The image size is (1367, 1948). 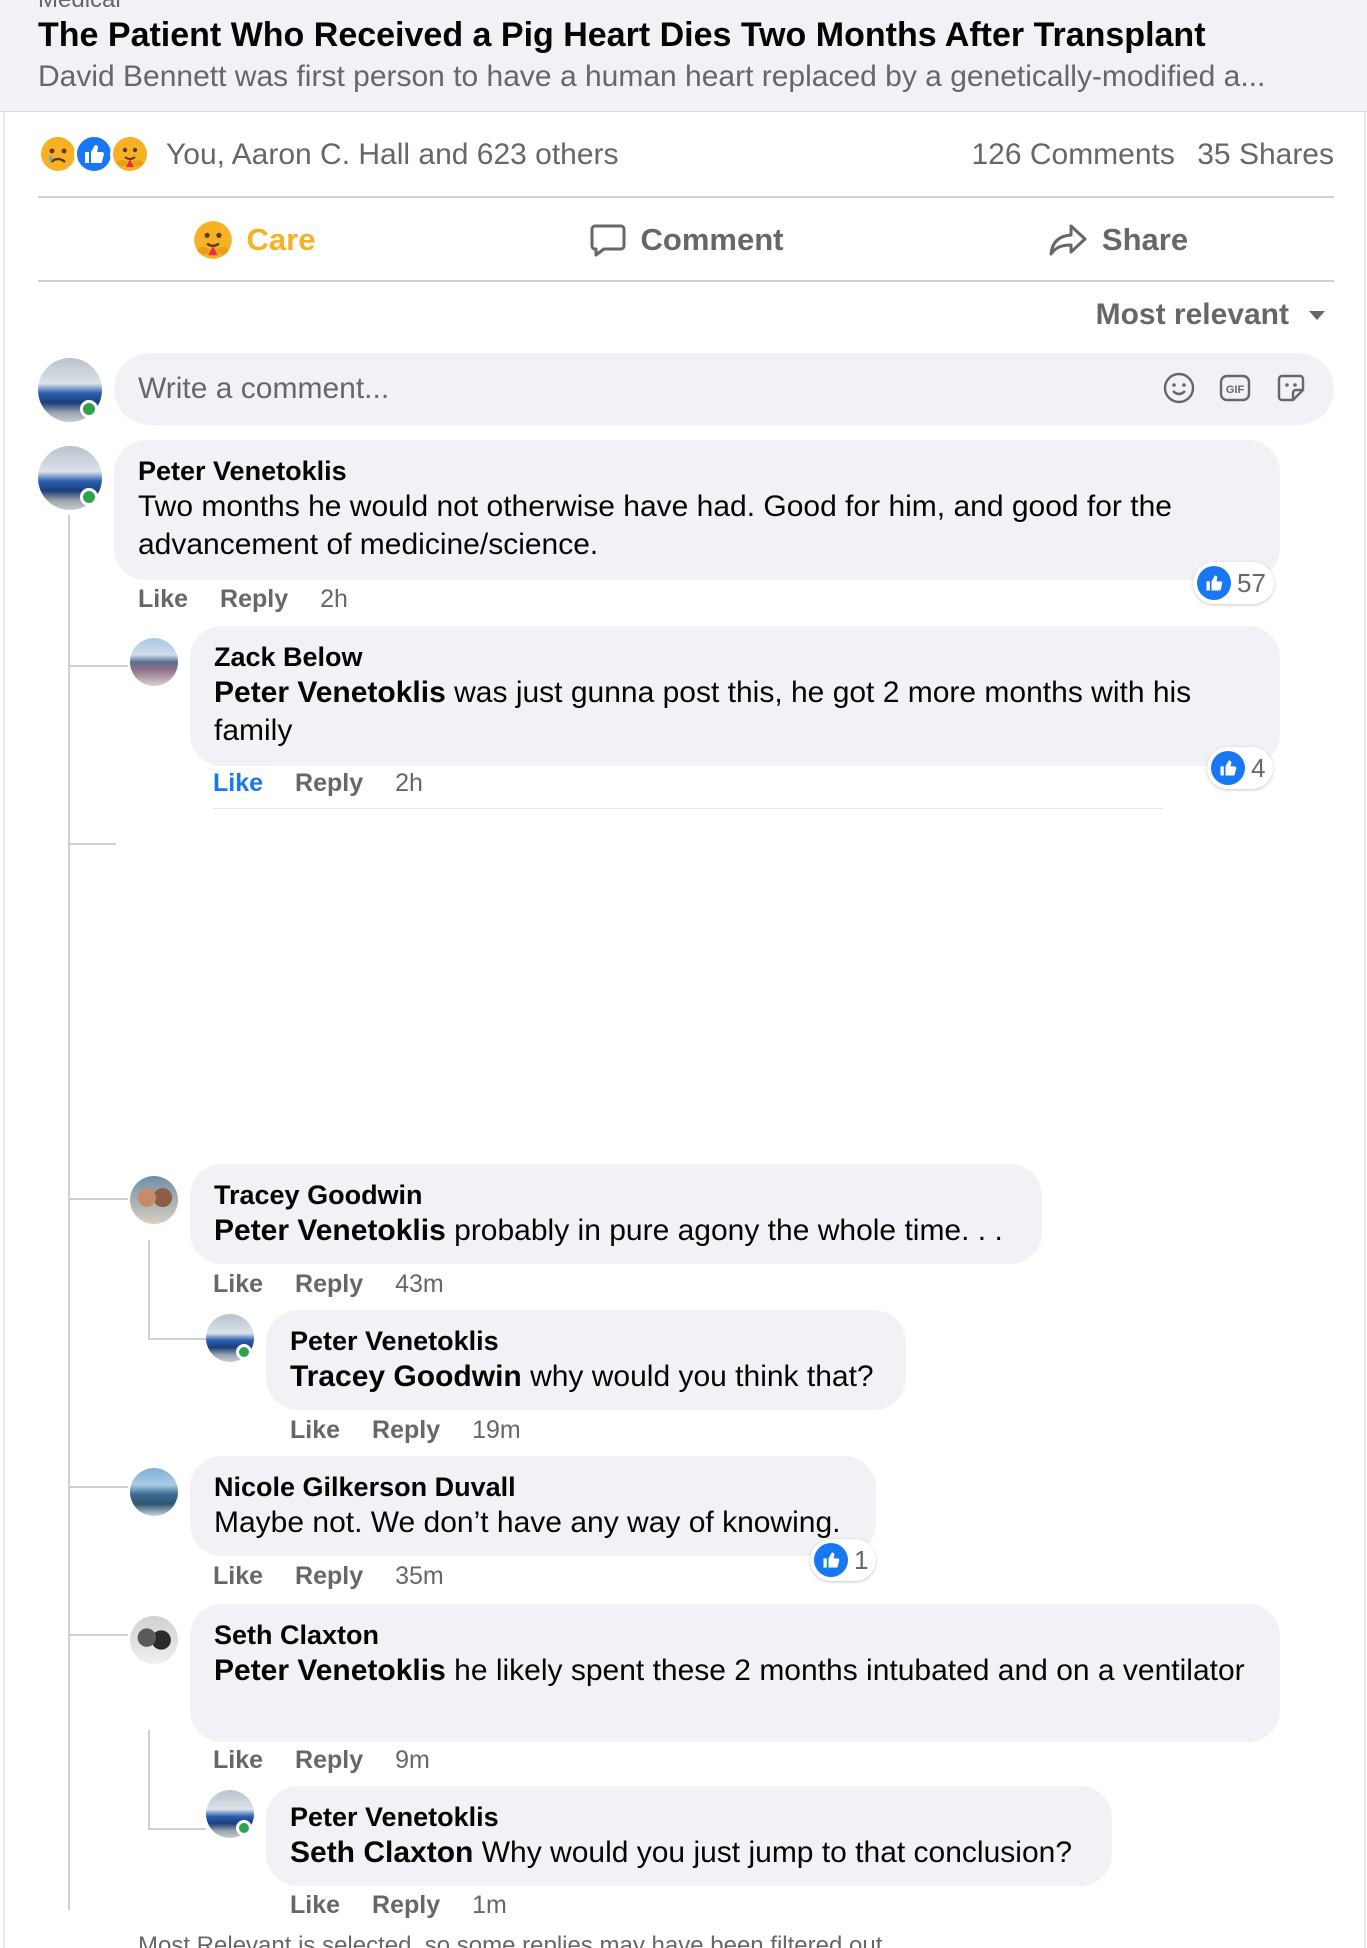 I want to click on composer-tools: GIF, so click(x=1235, y=388).